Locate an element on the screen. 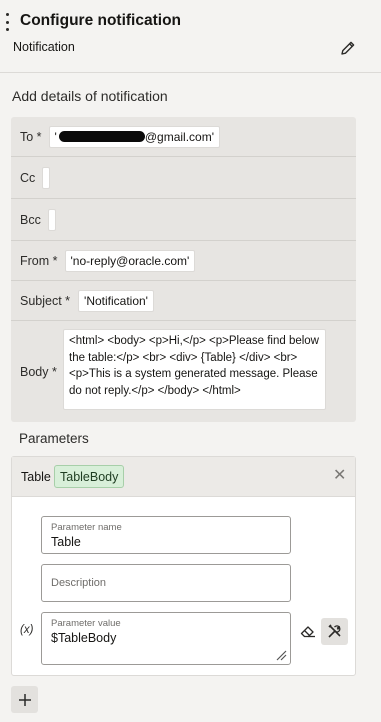  tools-icon is located at coordinates (334, 631).